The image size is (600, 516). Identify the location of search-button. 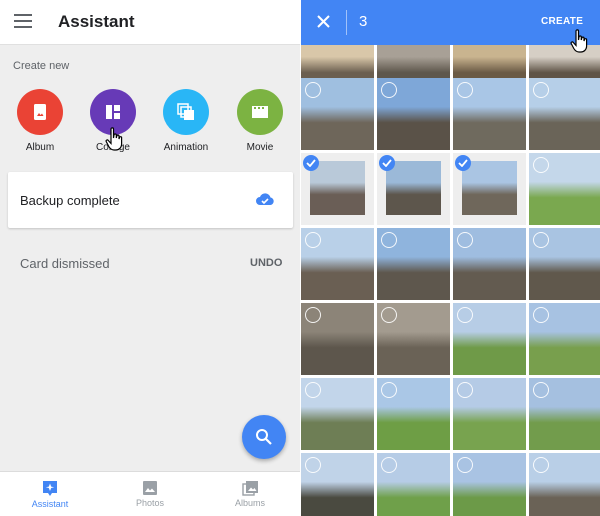
(264, 437).